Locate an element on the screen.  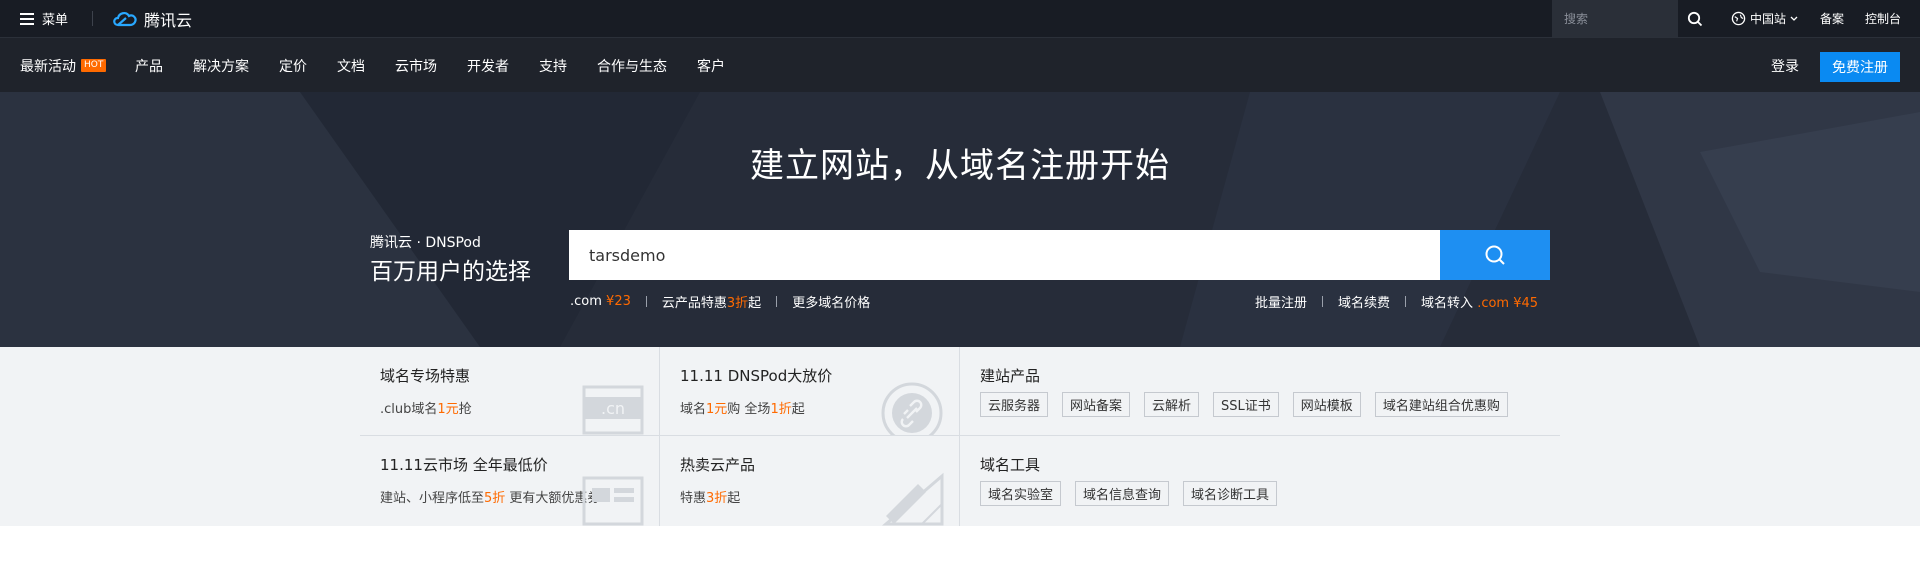
promo-card-hot-products: 热卖云产品 特惠3折起 is located at coordinates (809, 481).